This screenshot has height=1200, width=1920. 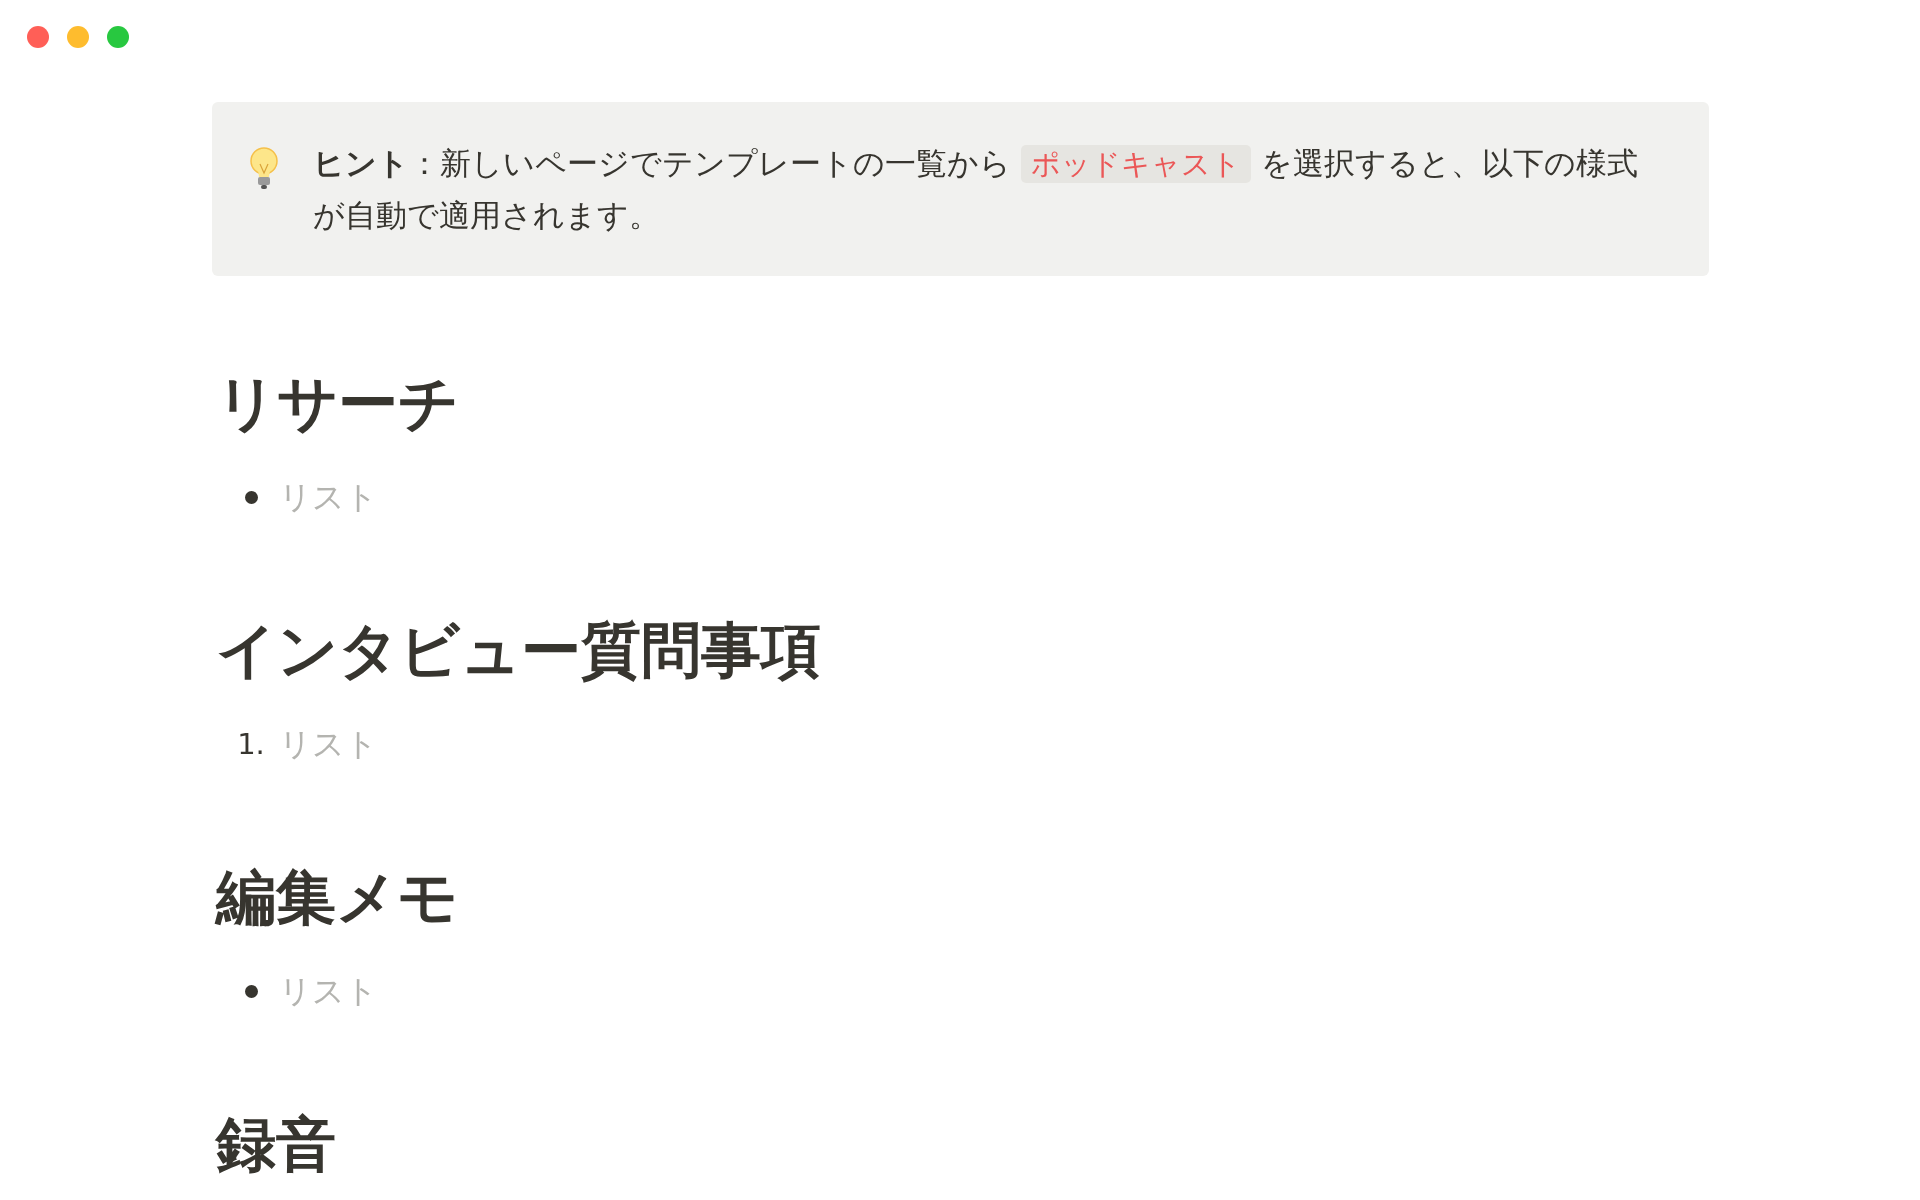 I want to click on section-heading: 編集メモ, so click(x=337, y=897).